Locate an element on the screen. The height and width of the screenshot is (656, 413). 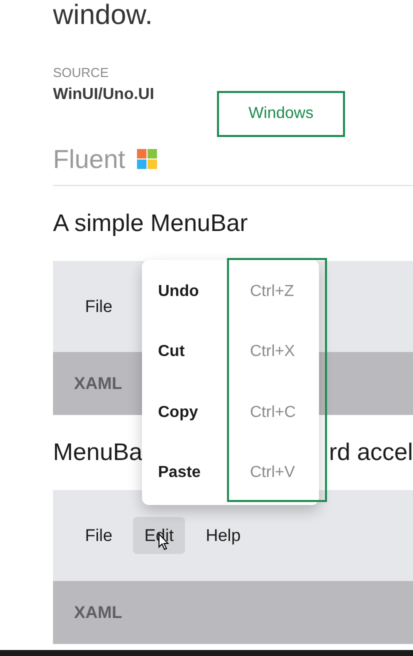
shortcut-text: Ctrl+Z is located at coordinates (272, 292).